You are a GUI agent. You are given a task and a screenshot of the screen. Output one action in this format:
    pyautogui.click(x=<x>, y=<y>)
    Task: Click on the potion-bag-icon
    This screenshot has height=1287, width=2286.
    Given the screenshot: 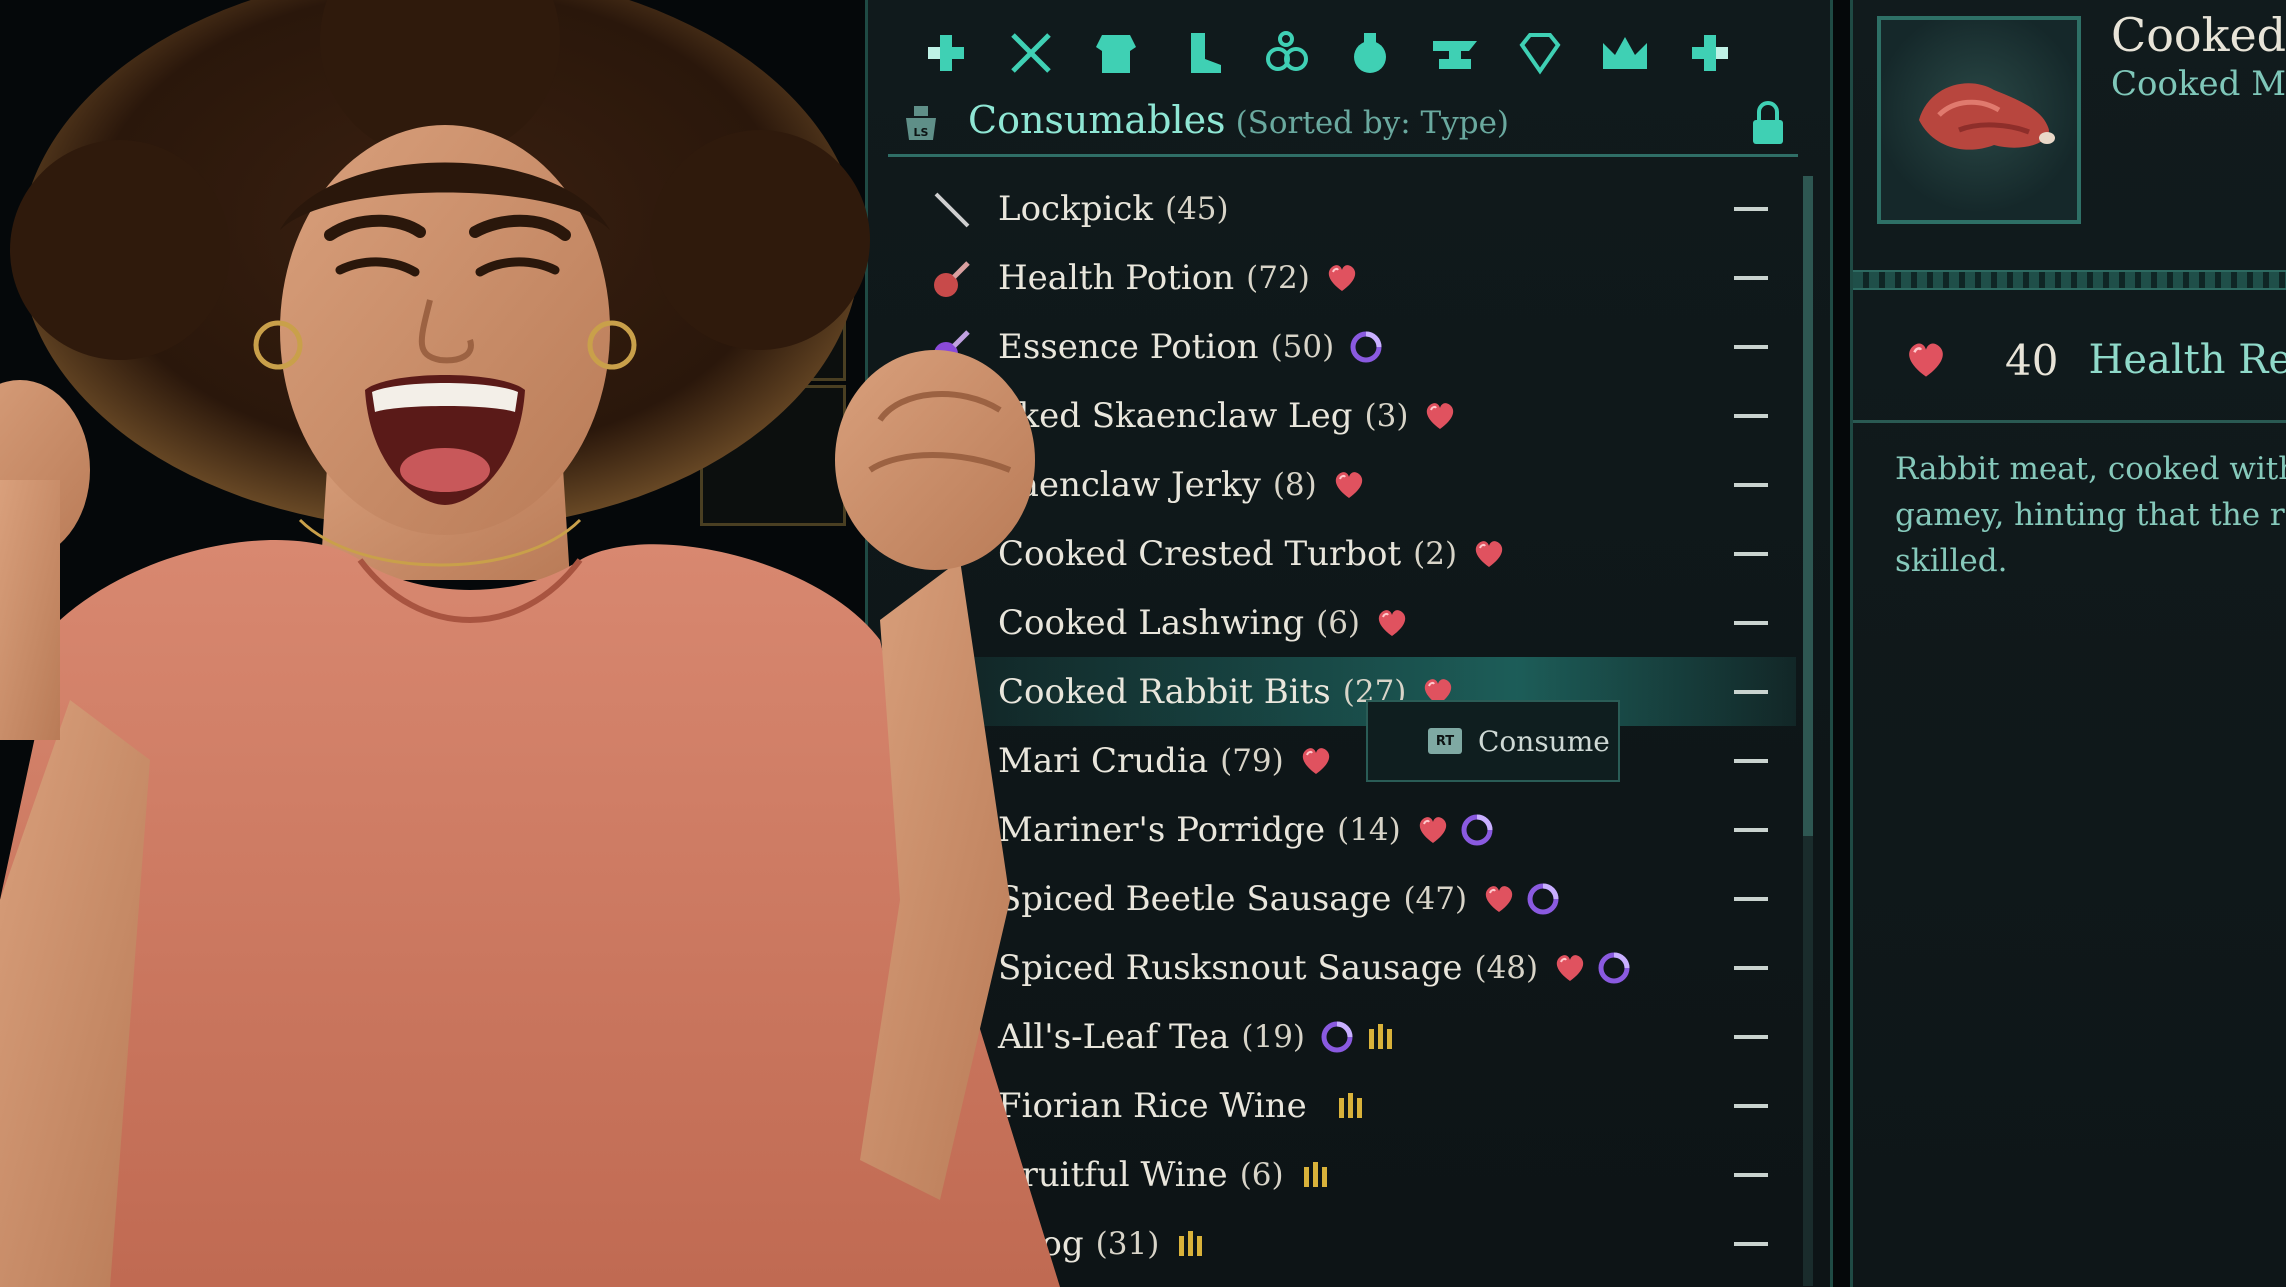 What is the action you would take?
    pyautogui.click(x=1370, y=53)
    